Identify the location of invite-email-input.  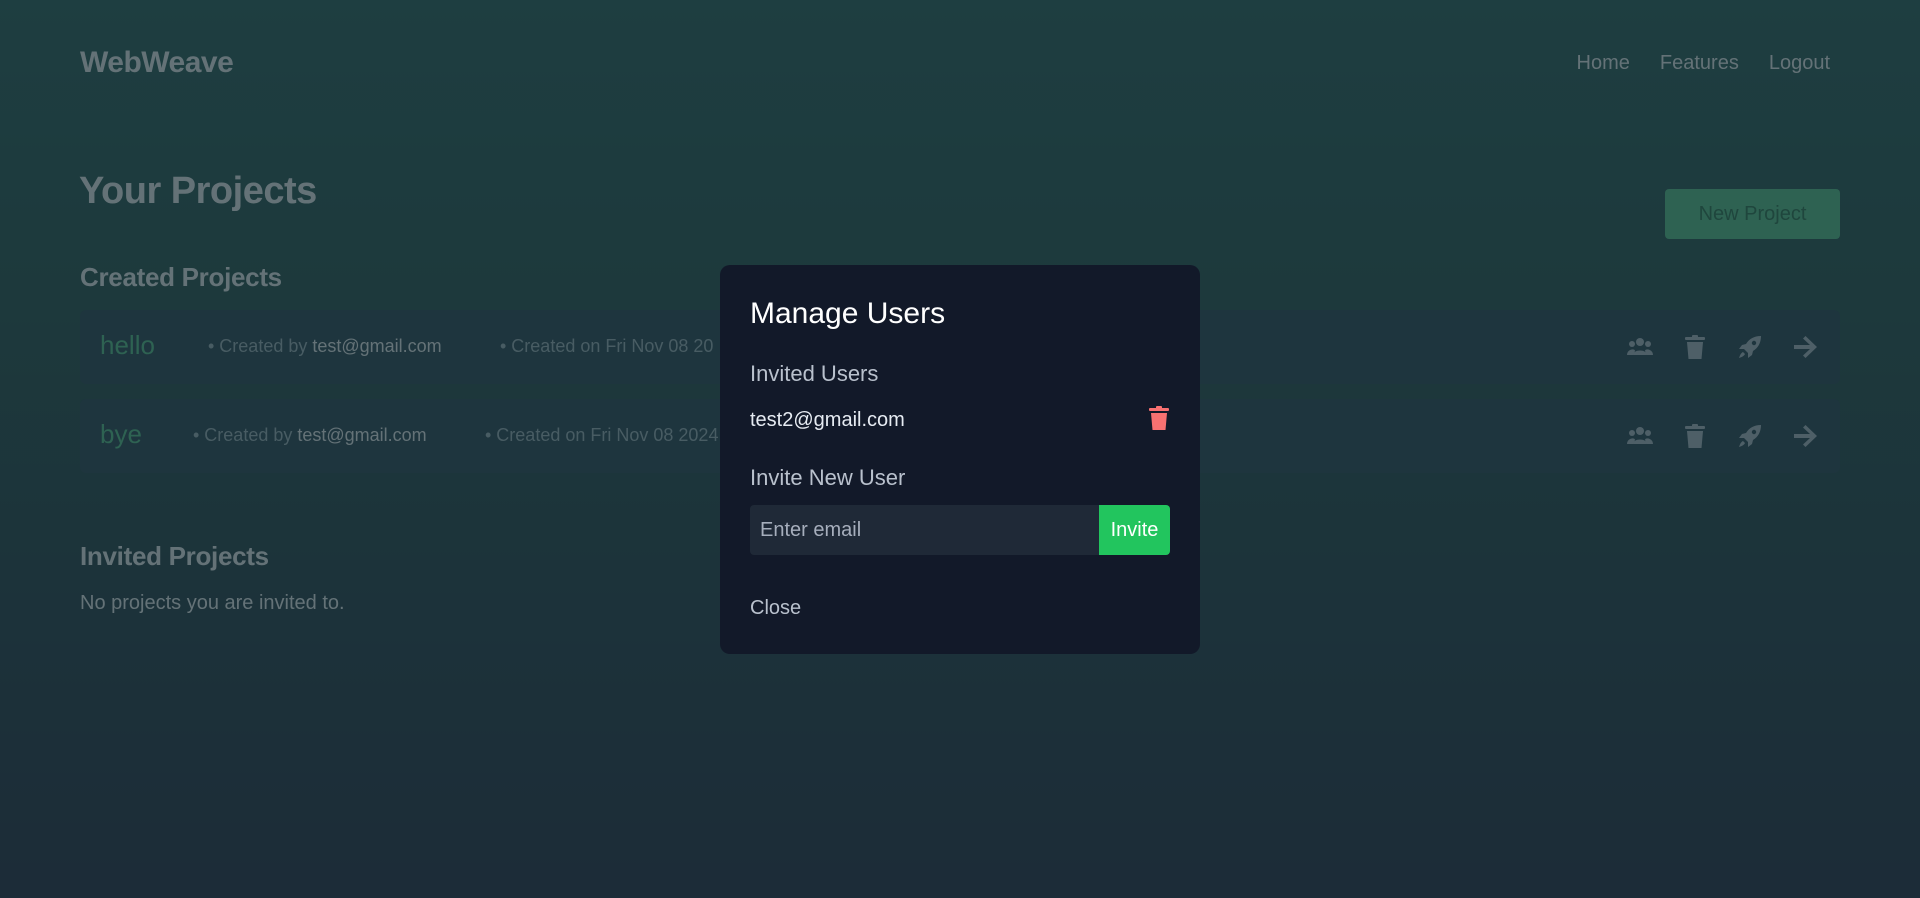
(924, 530).